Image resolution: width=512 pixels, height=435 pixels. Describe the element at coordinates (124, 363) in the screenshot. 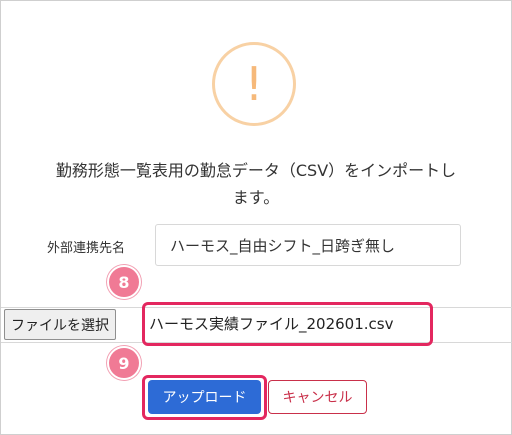

I see `step-badge-9: 9` at that location.